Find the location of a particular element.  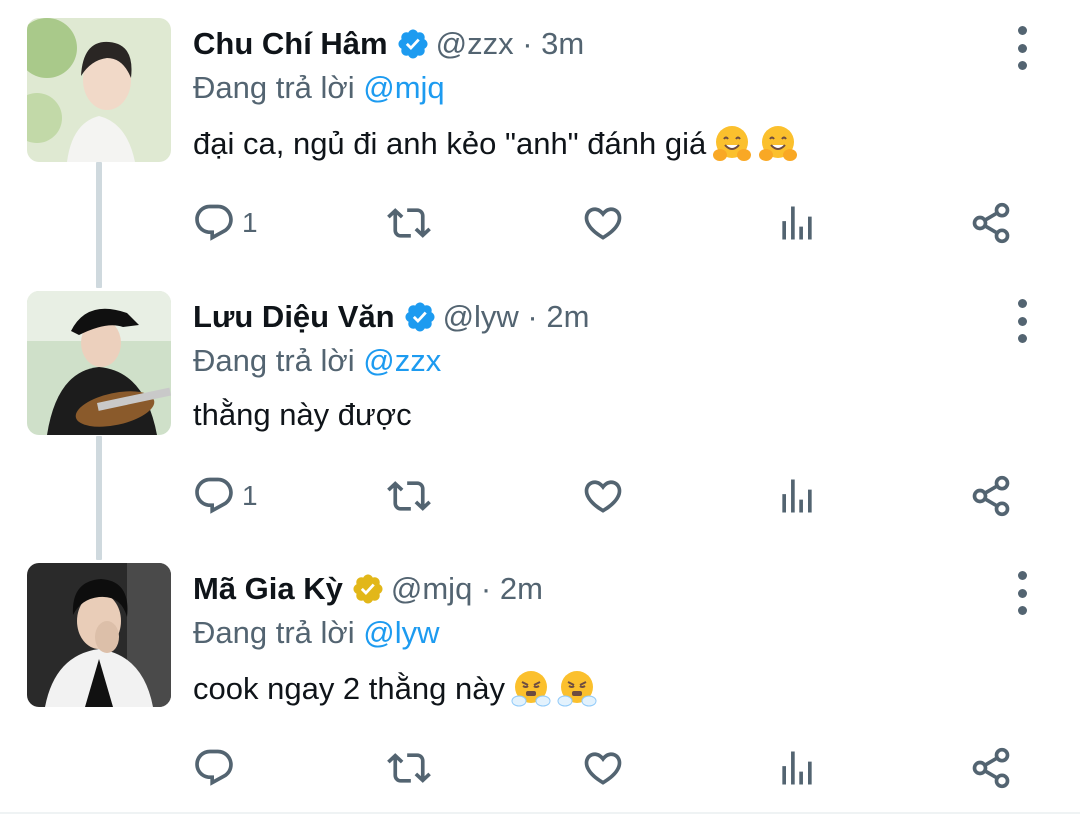

reply-mention: @zzx is located at coordinates (402, 360).